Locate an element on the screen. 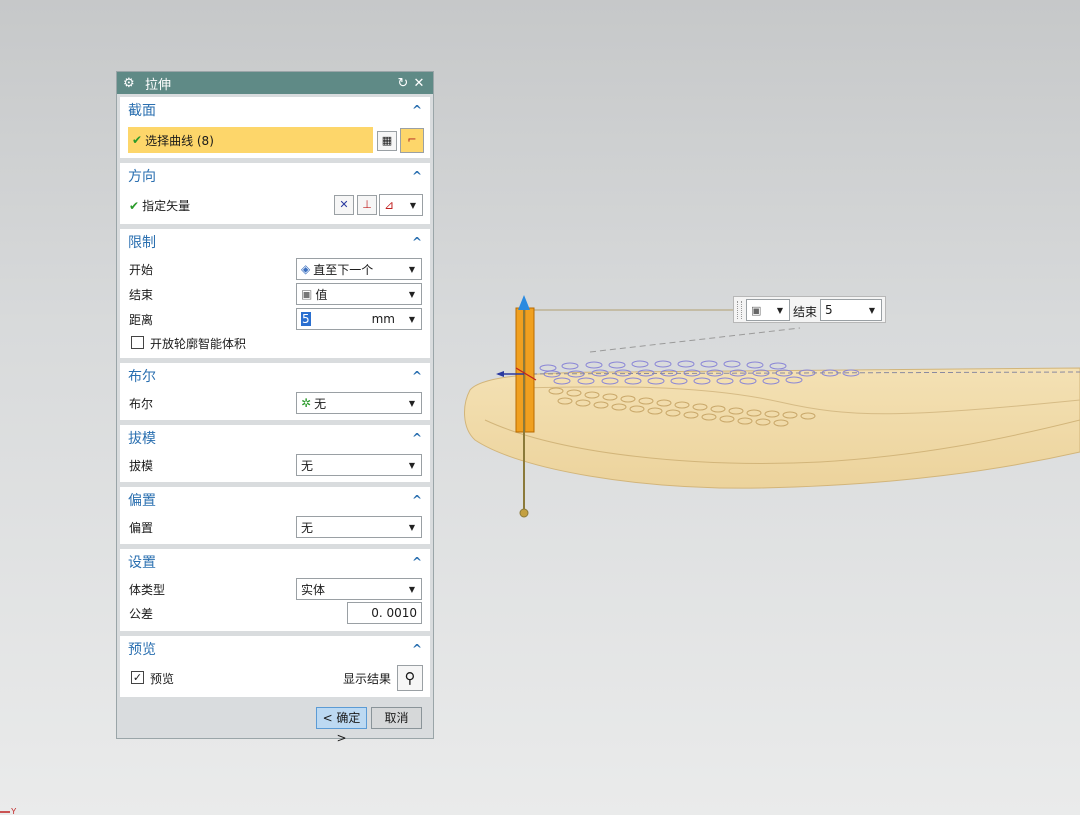 This screenshot has height=815, width=1080. body-type-label: 体类型 is located at coordinates (147, 589).